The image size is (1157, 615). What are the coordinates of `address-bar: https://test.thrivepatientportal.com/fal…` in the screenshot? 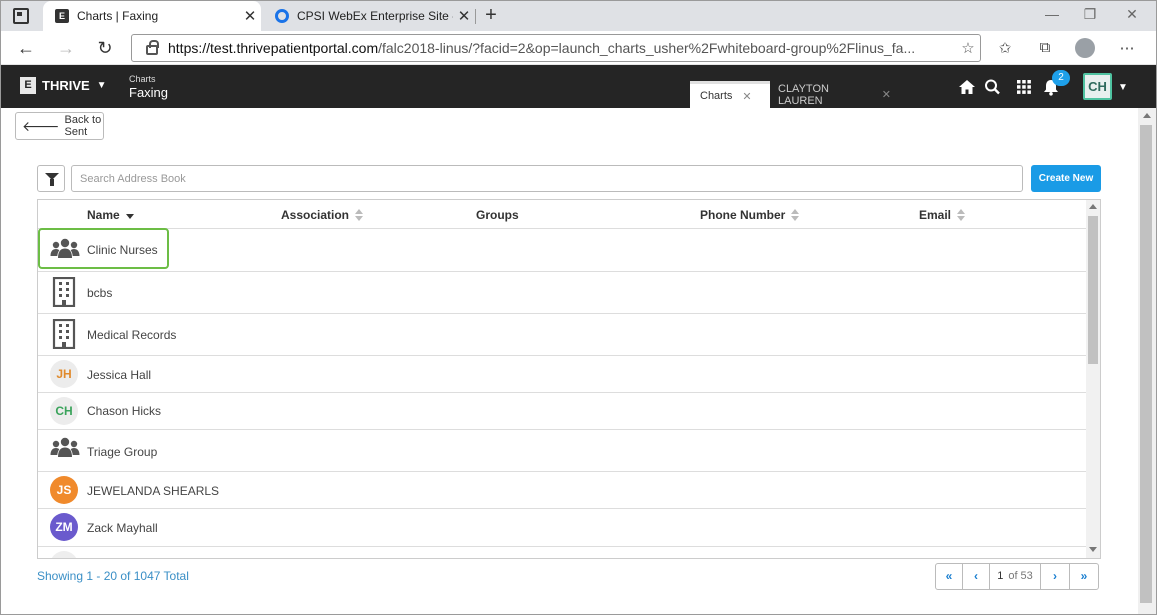 It's located at (556, 48).